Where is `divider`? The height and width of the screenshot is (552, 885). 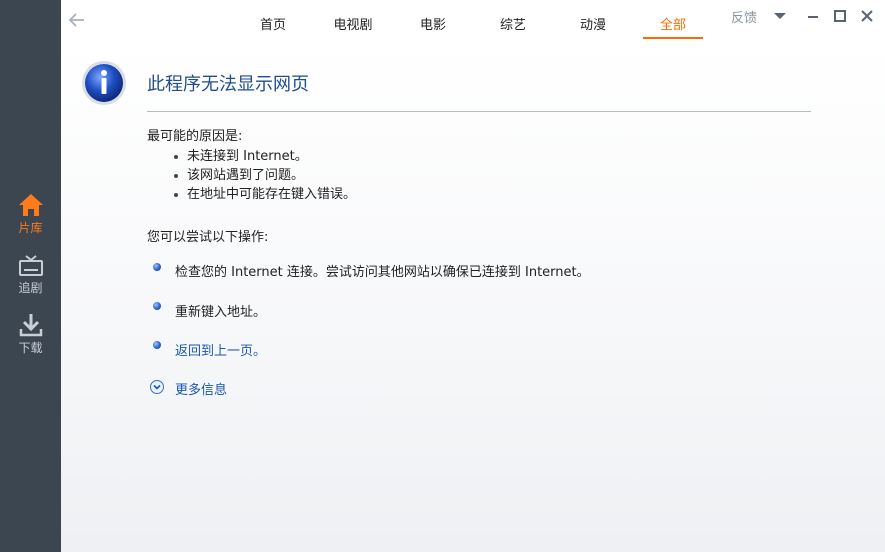 divider is located at coordinates (479, 111).